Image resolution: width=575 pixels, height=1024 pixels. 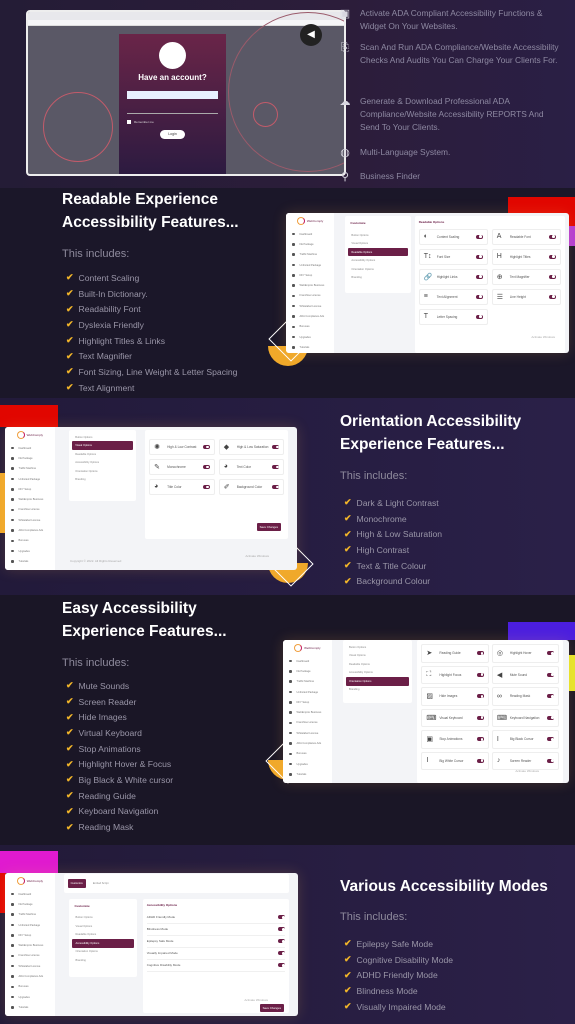 What do you see at coordinates (172, 134) in the screenshot?
I see `login-button: Login` at bounding box center [172, 134].